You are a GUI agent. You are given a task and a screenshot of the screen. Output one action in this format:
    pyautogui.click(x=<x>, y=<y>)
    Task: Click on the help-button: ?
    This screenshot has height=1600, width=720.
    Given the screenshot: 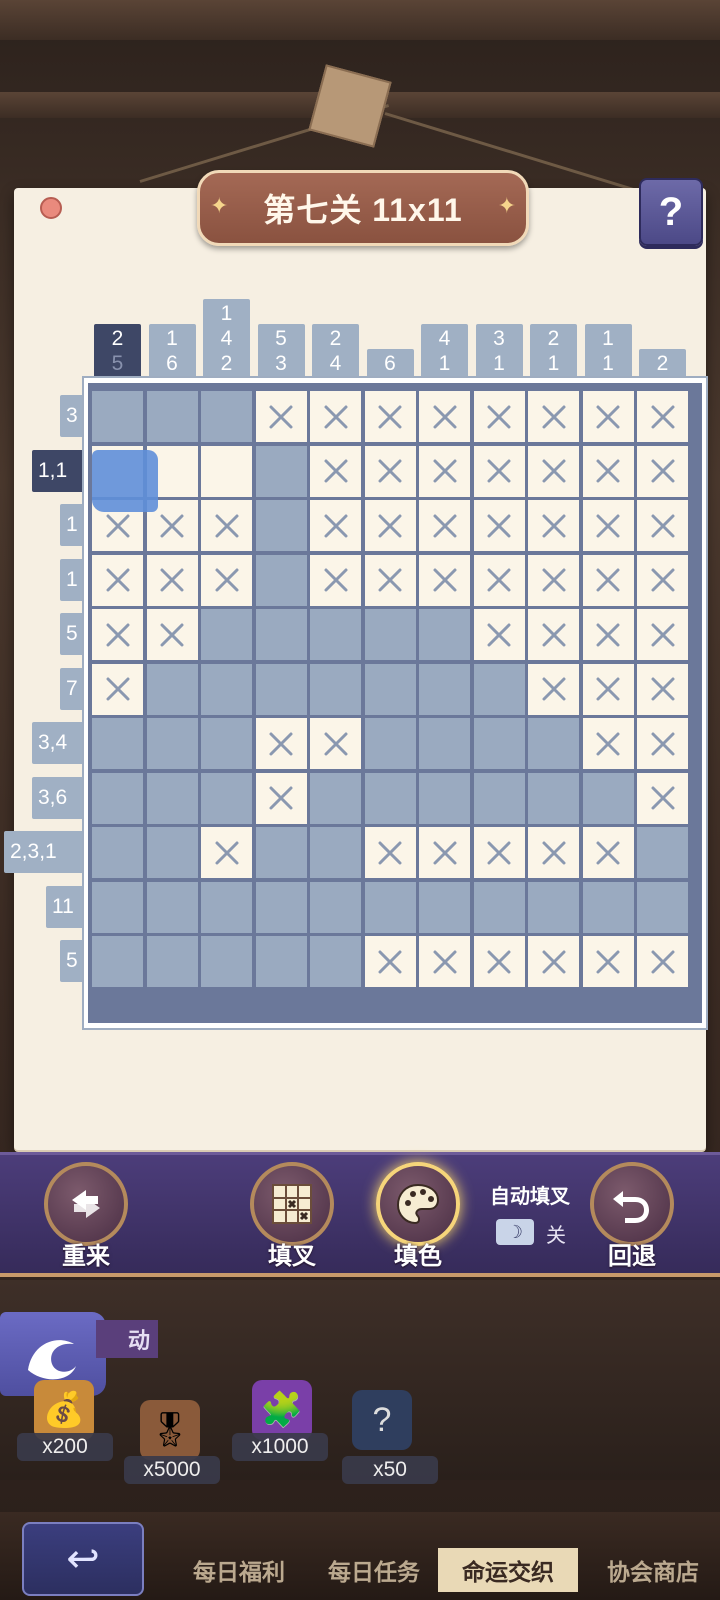 What is the action you would take?
    pyautogui.click(x=671, y=212)
    